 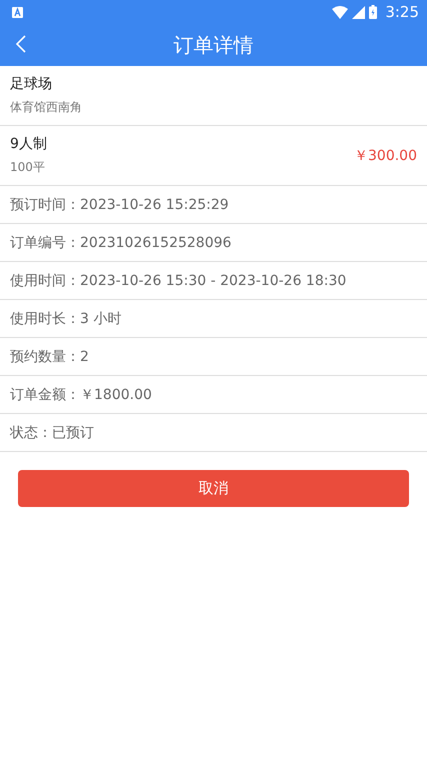 What do you see at coordinates (178, 281) in the screenshot?
I see `detail-text: 使用时间：2023-10-26 15:30 - 2023-10-26 18:30` at bounding box center [178, 281].